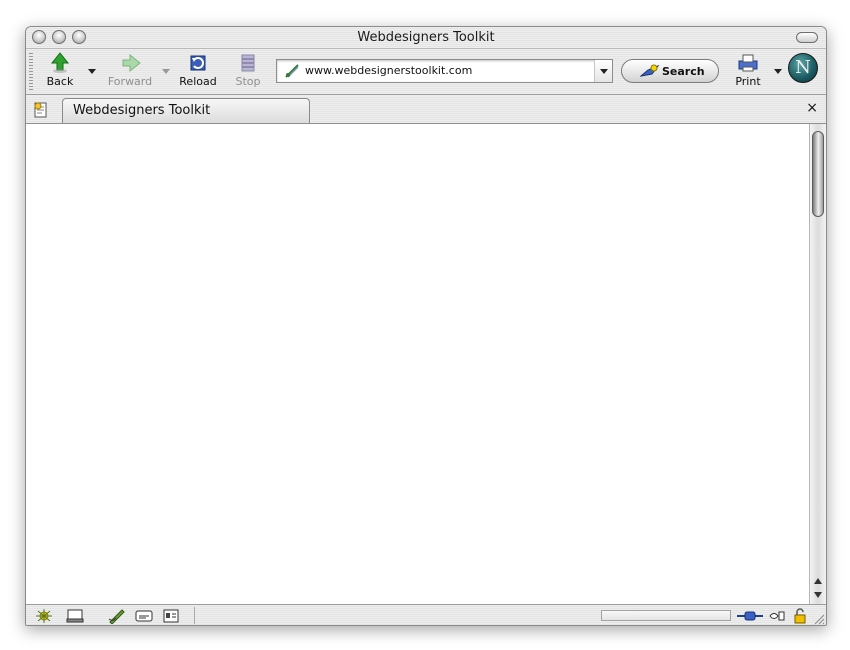  I want to click on tab-label: Webdesigners Toolkit, so click(142, 110).